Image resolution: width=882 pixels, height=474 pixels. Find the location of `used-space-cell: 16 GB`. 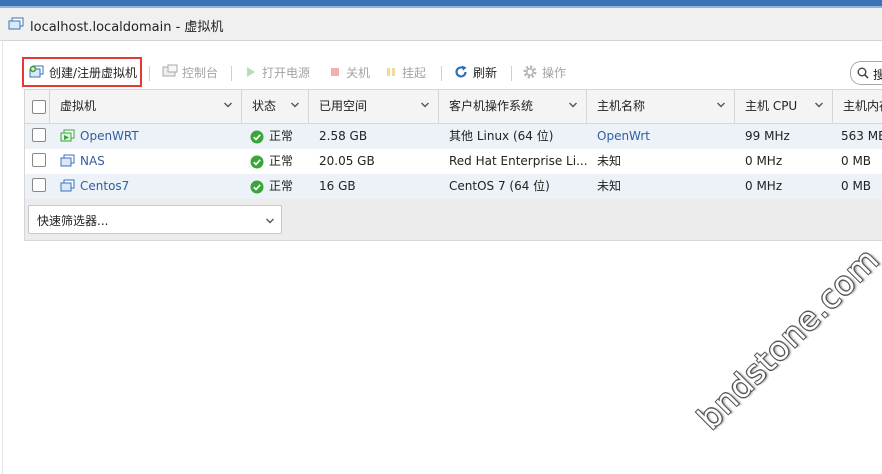

used-space-cell: 16 GB is located at coordinates (337, 186).